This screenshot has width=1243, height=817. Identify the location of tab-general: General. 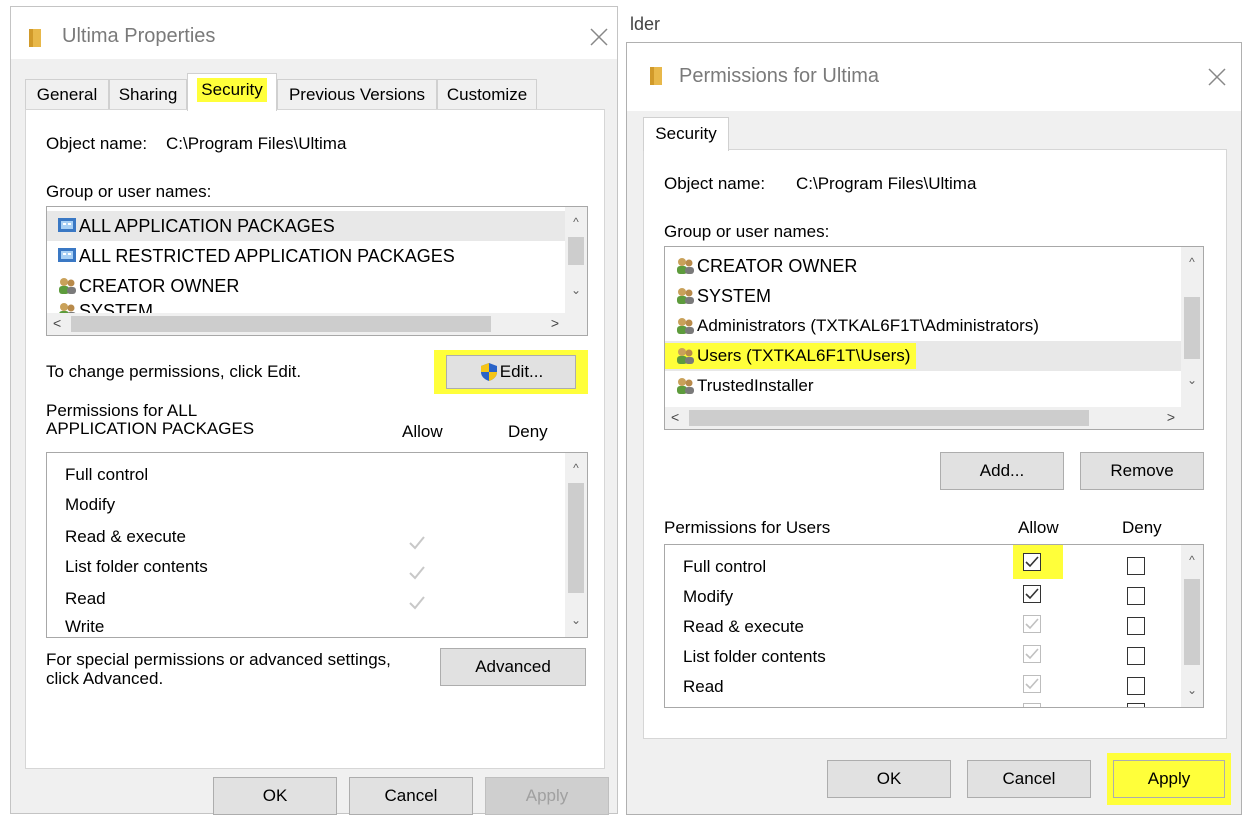
(67, 94).